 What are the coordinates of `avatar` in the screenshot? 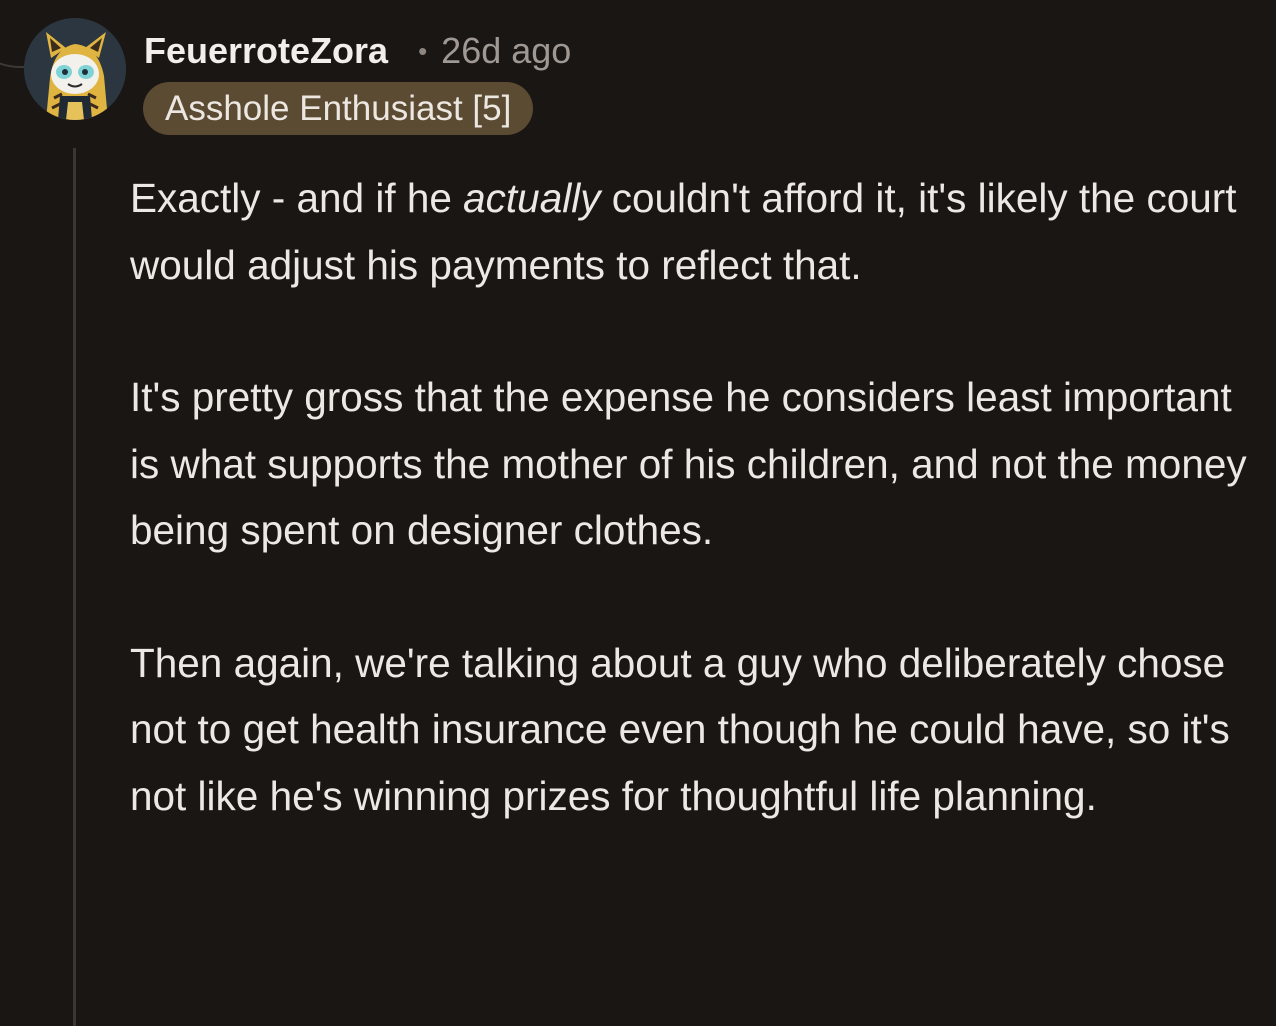 It's located at (75, 69).